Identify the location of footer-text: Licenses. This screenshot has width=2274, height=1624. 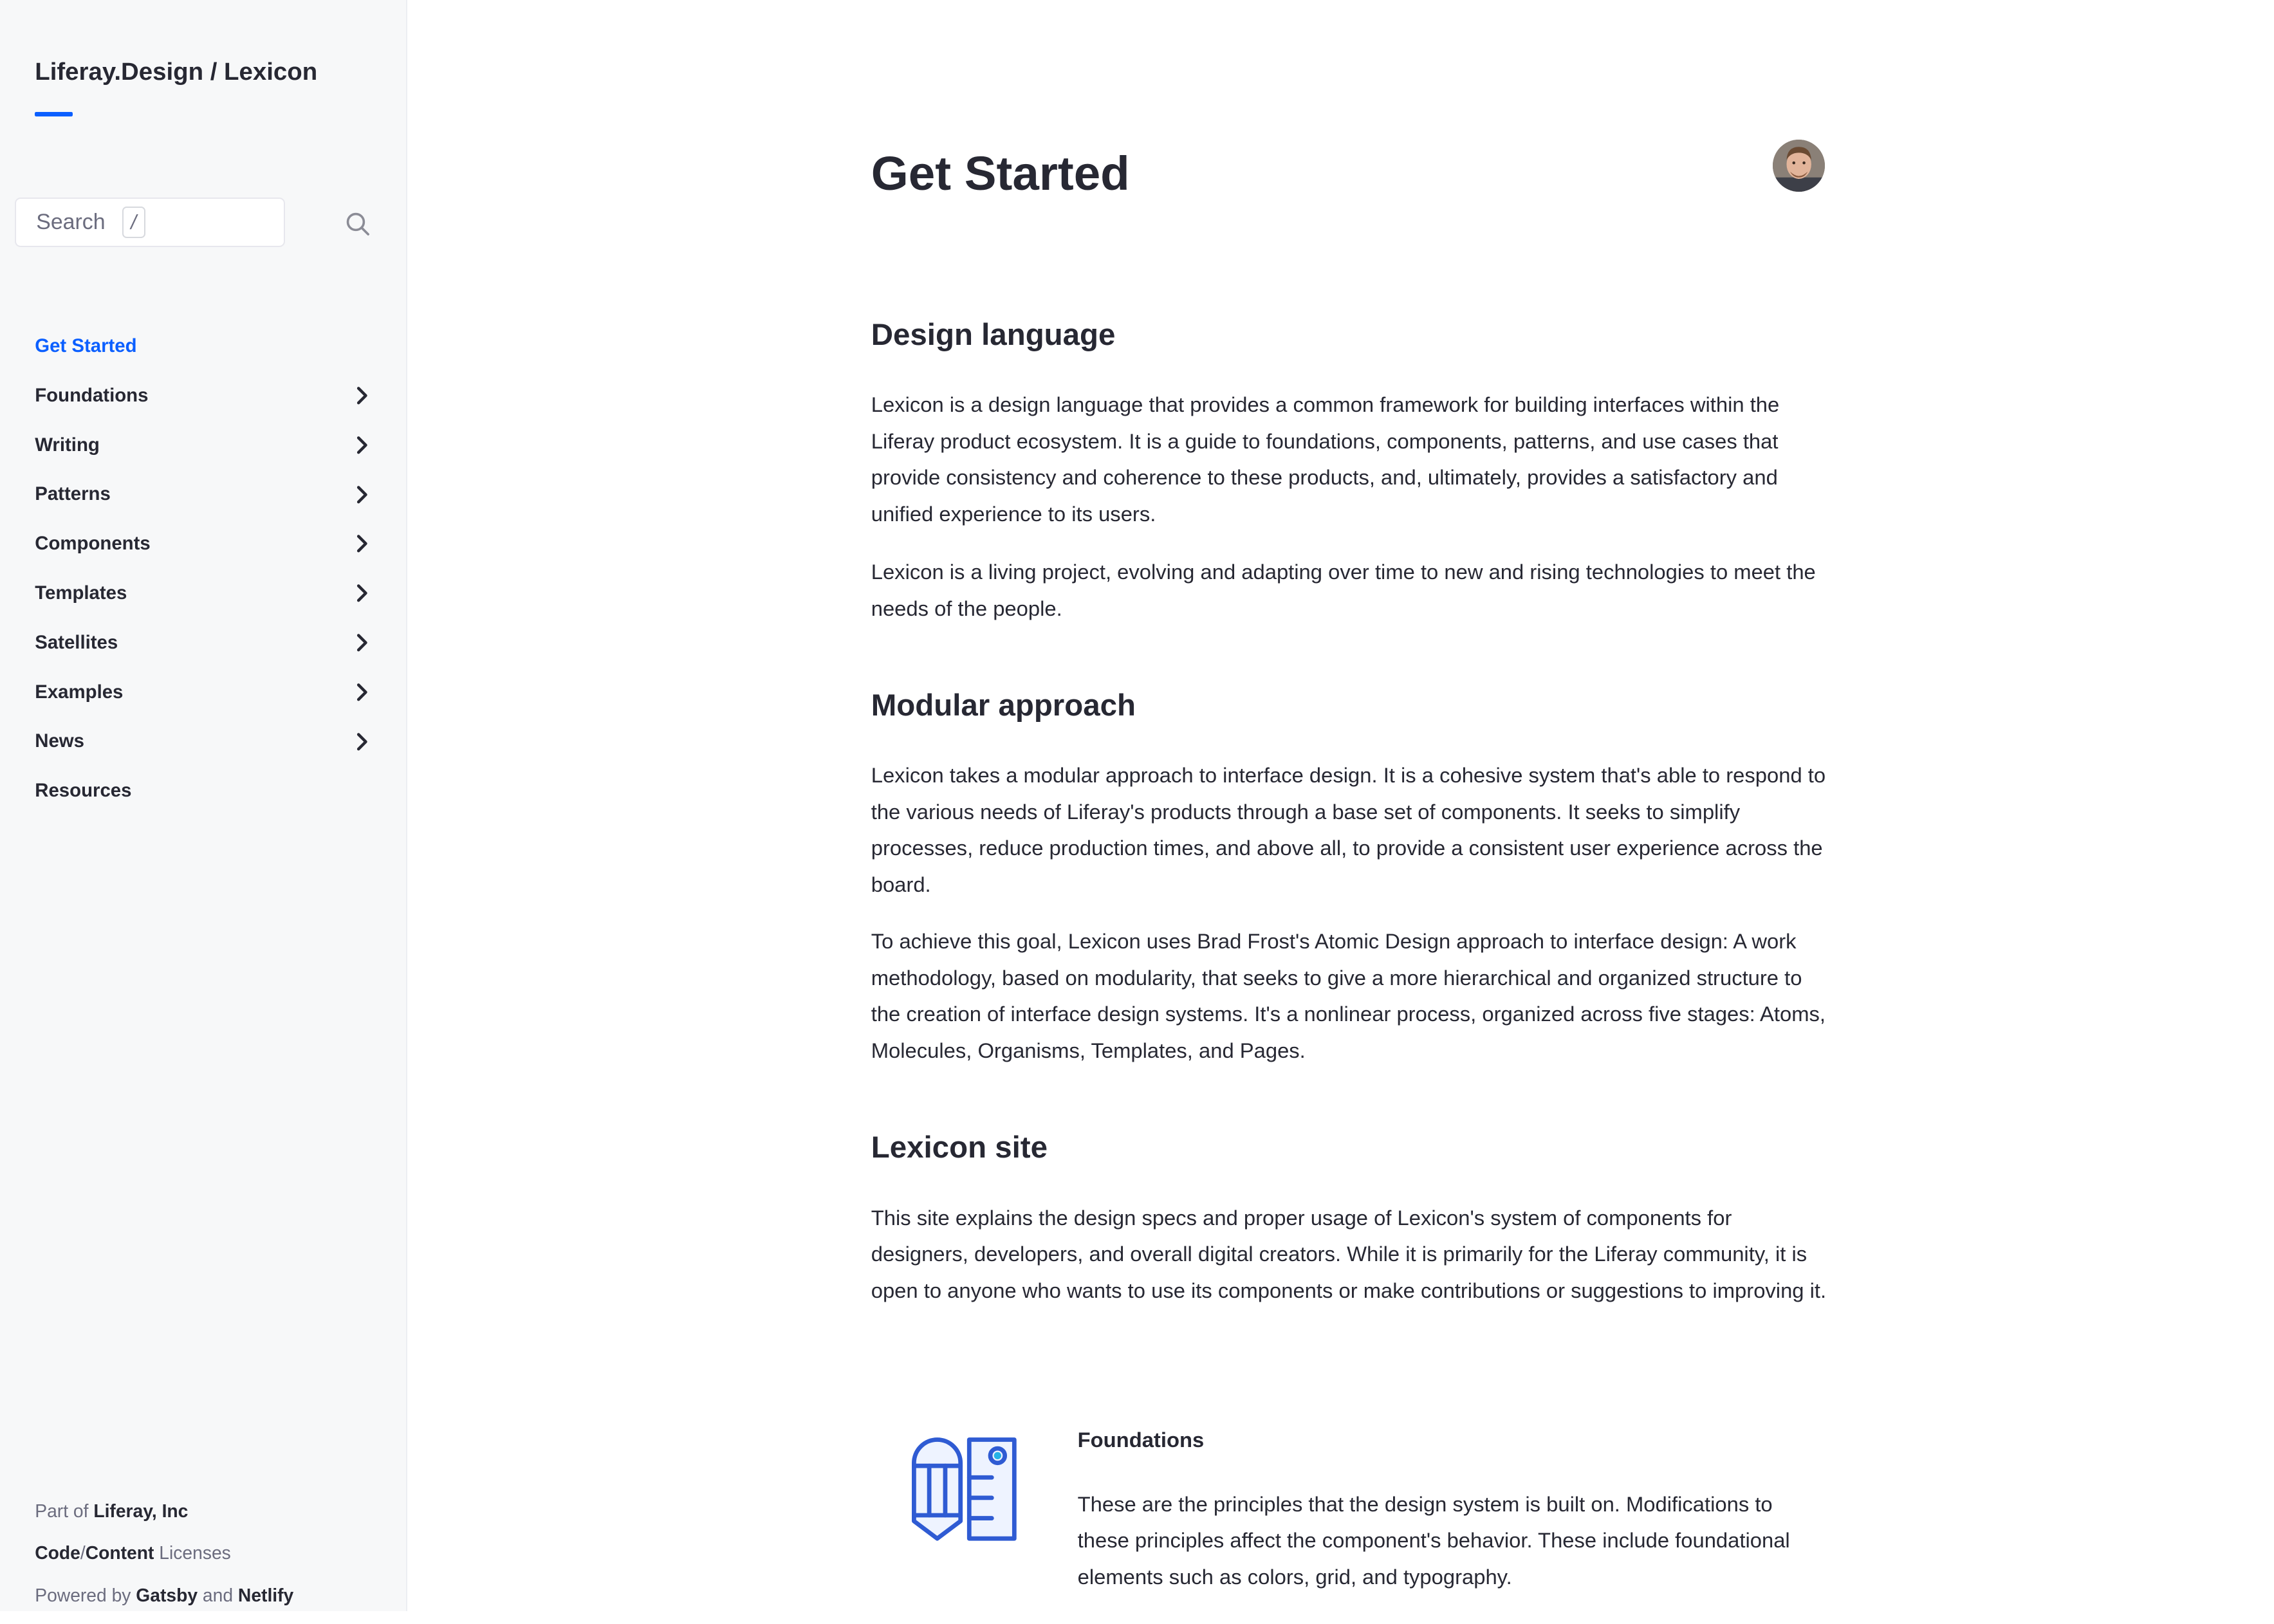
(195, 1553).